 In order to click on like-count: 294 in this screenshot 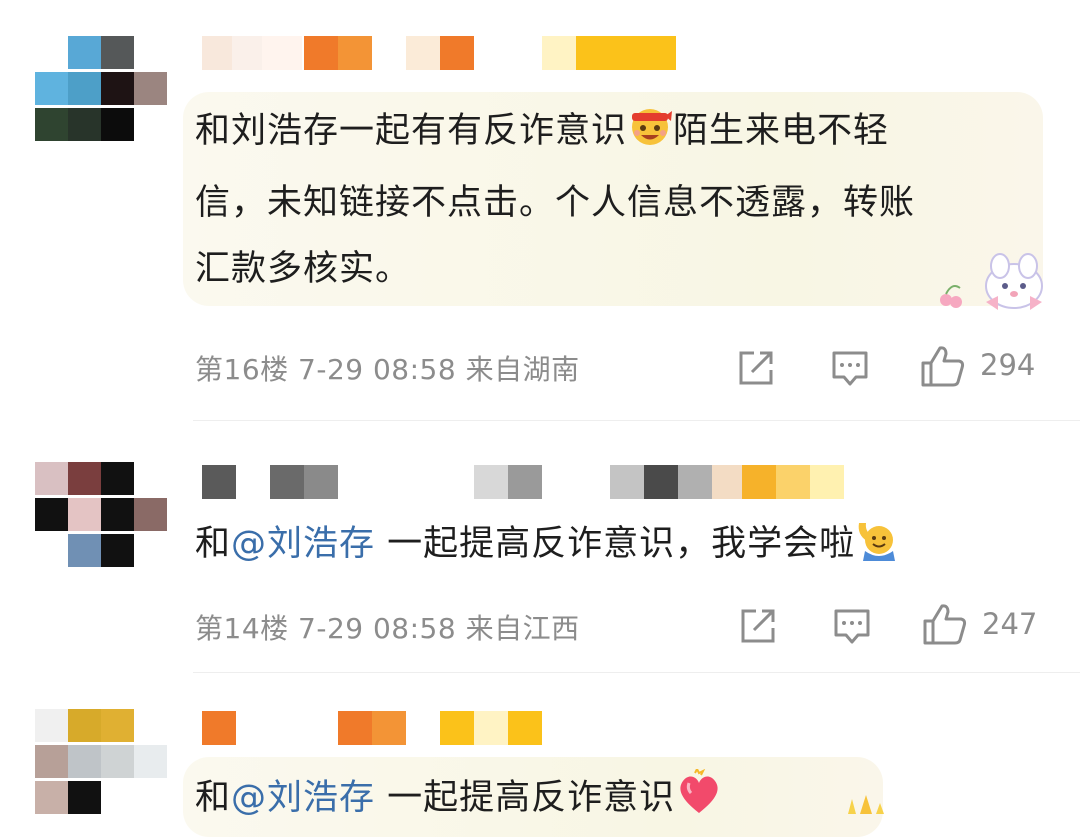, I will do `click(1008, 365)`.